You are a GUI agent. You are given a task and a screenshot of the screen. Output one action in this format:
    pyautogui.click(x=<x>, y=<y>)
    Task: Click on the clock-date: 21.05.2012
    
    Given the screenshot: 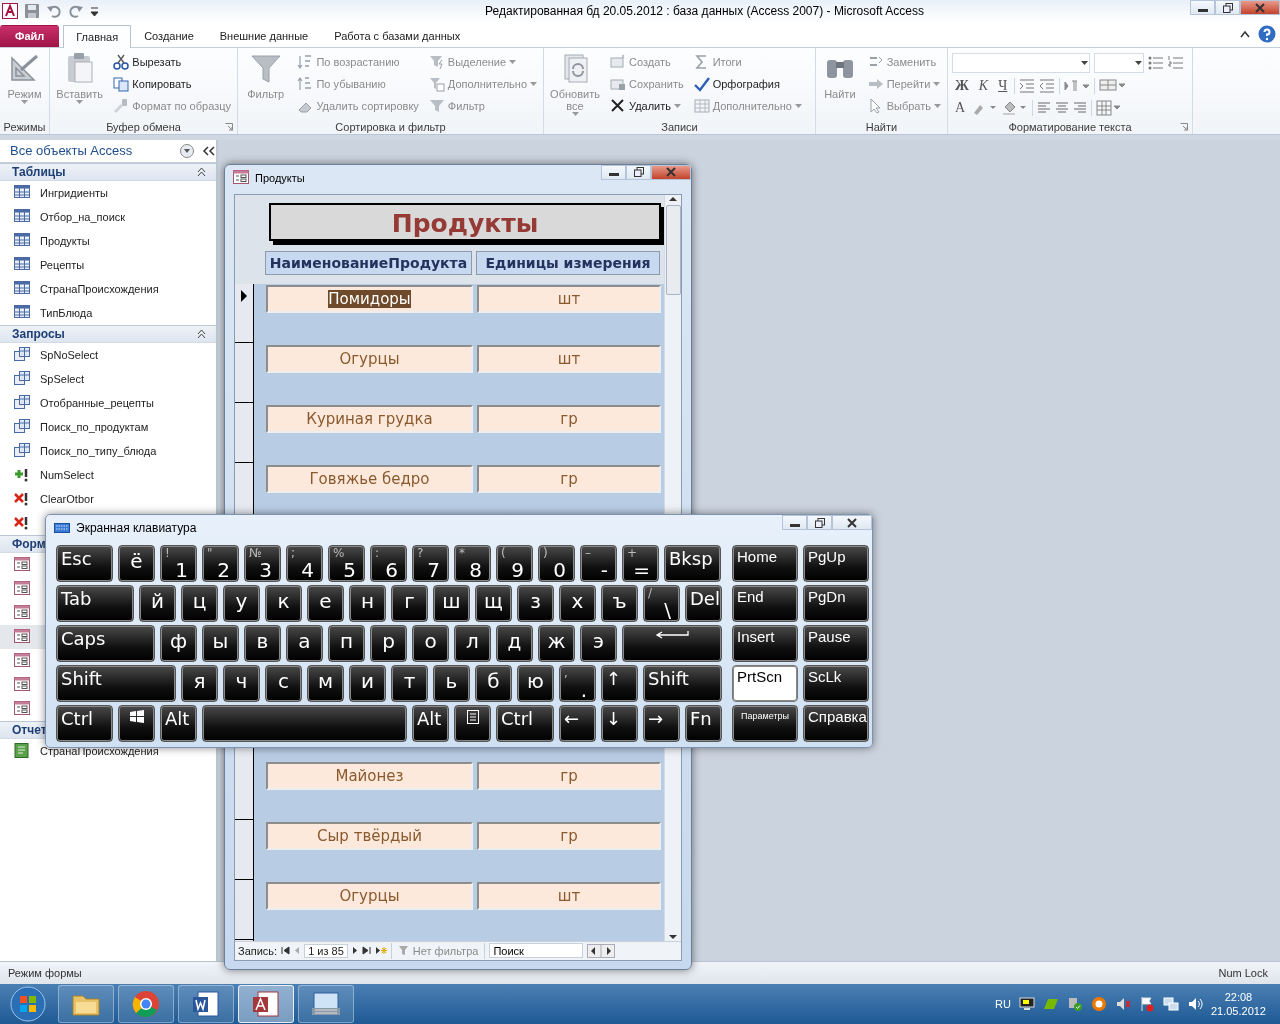 What is the action you would take?
    pyautogui.click(x=1238, y=1011)
    